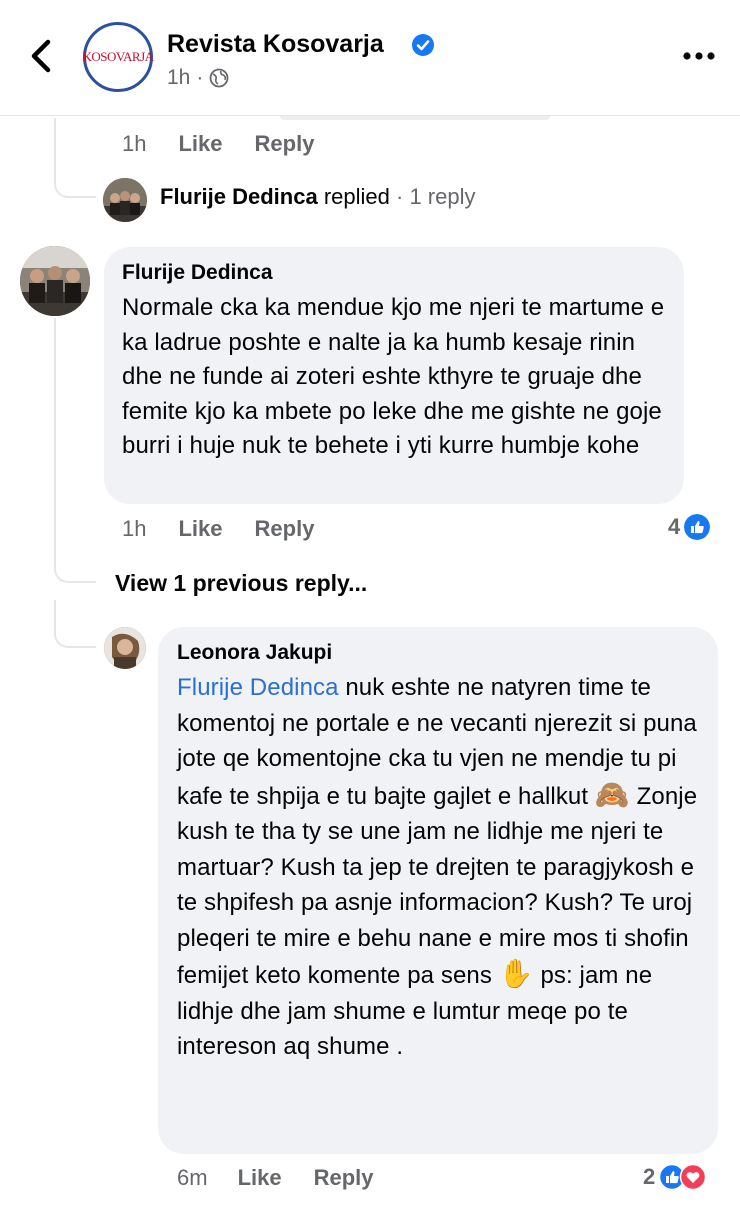  I want to click on see-no-evil-monkey-emoji: 🙈, so click(612, 794).